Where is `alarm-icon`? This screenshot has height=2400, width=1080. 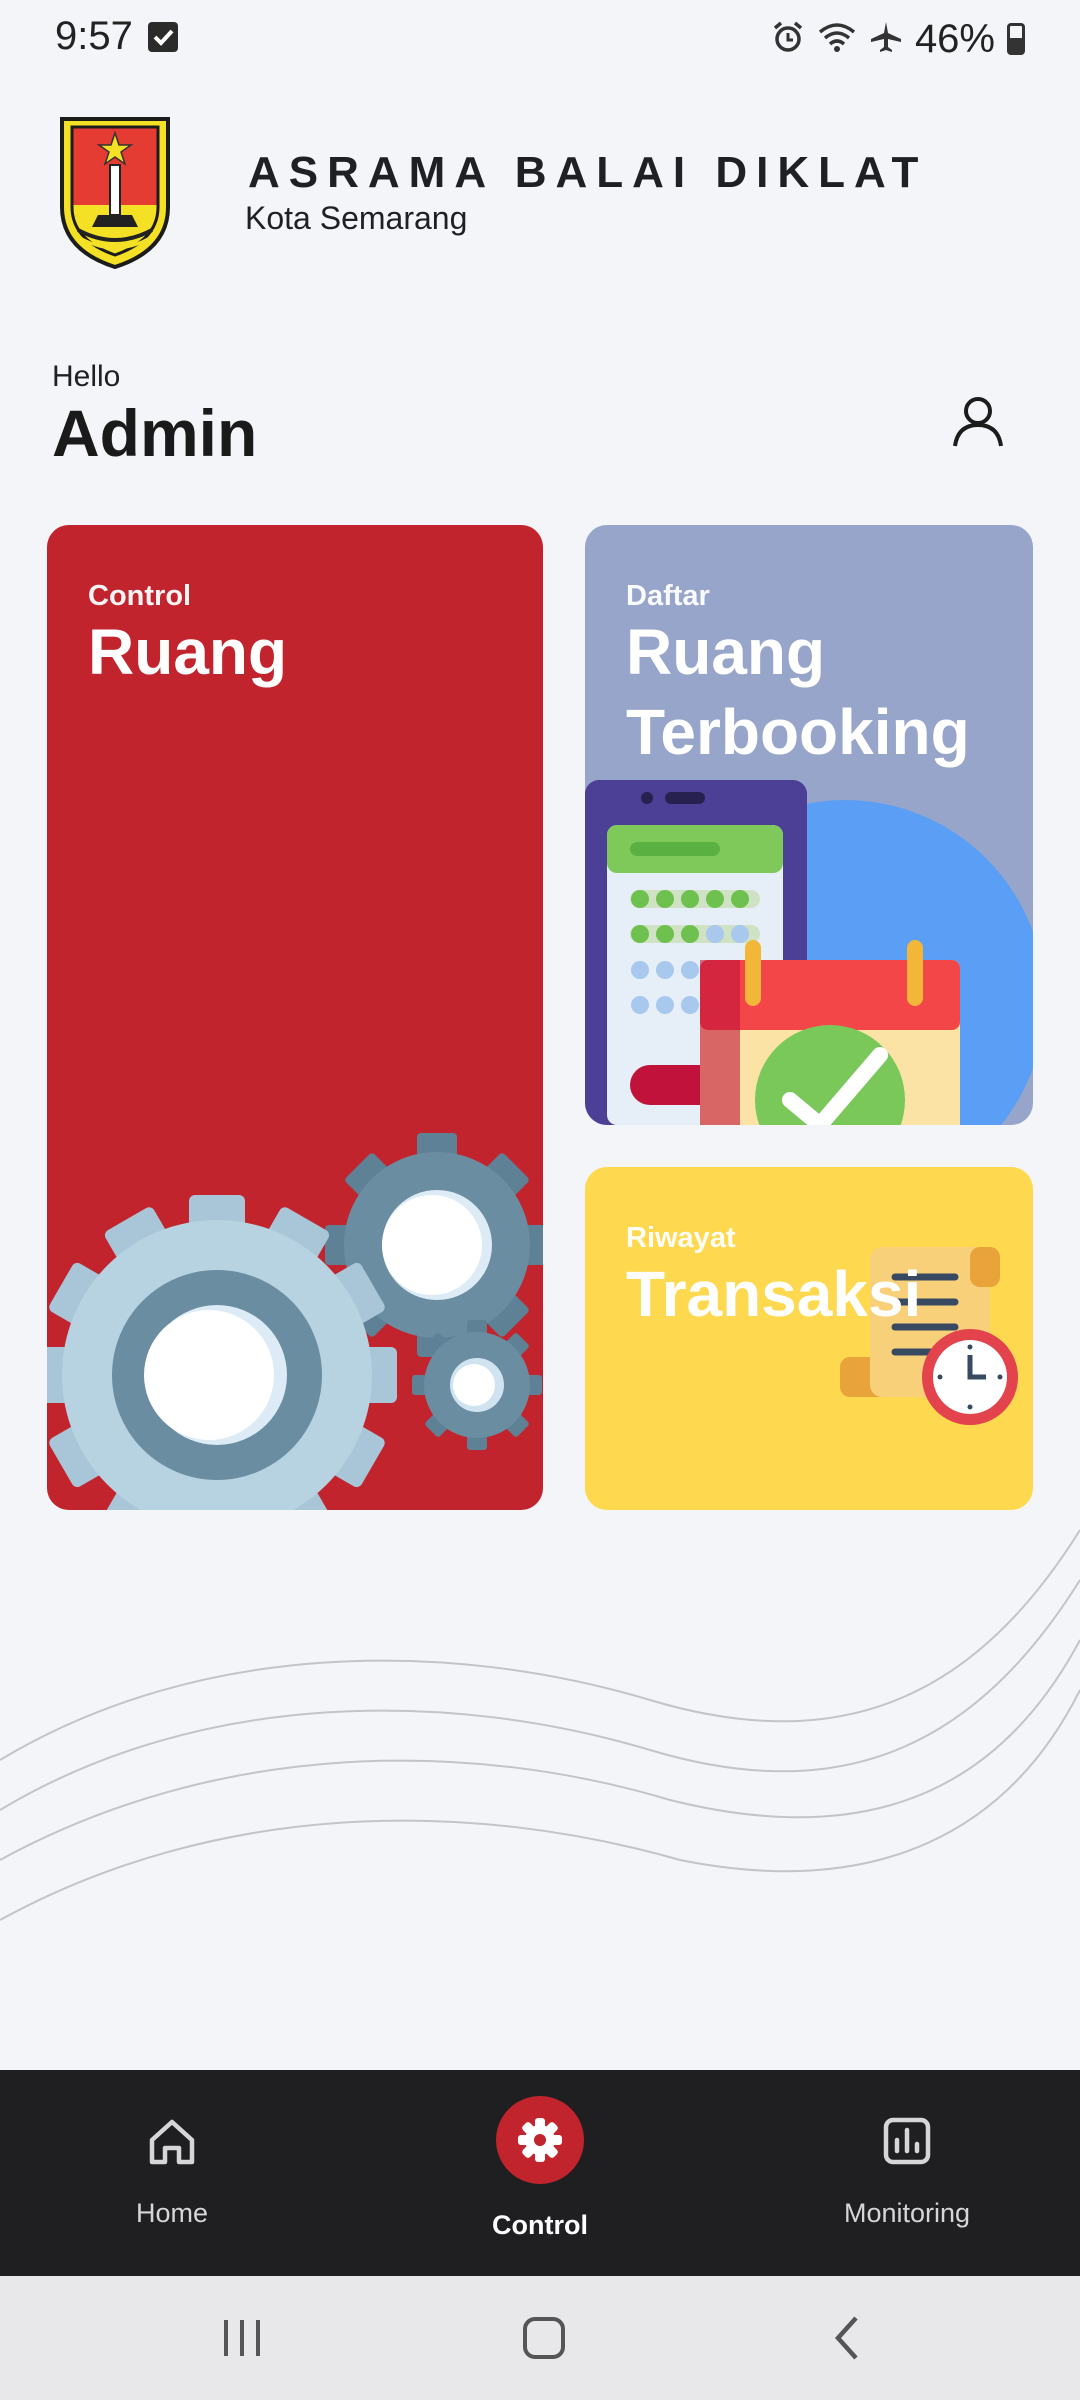 alarm-icon is located at coordinates (788, 39).